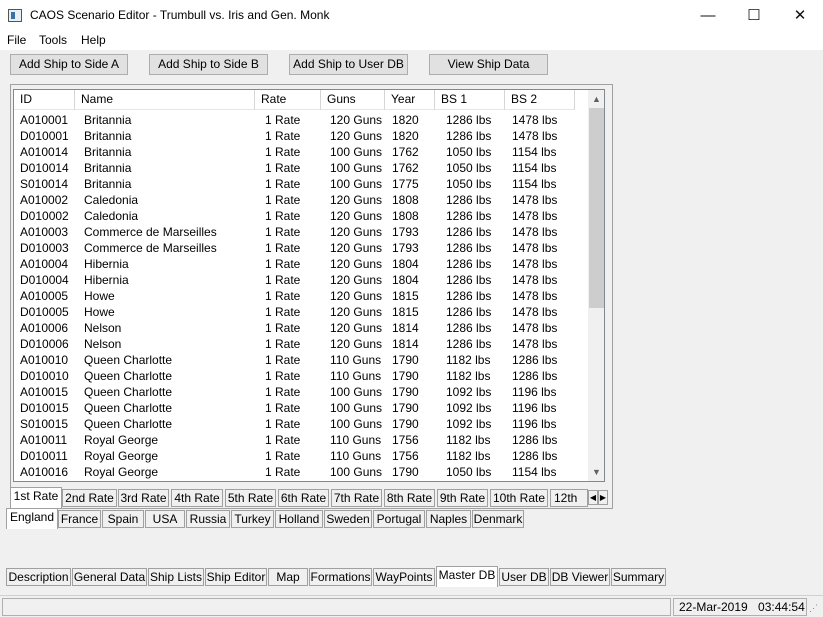 This screenshot has width=823, height=617. Describe the element at coordinates (32, 518) in the screenshot. I see `tab-england: England` at that location.